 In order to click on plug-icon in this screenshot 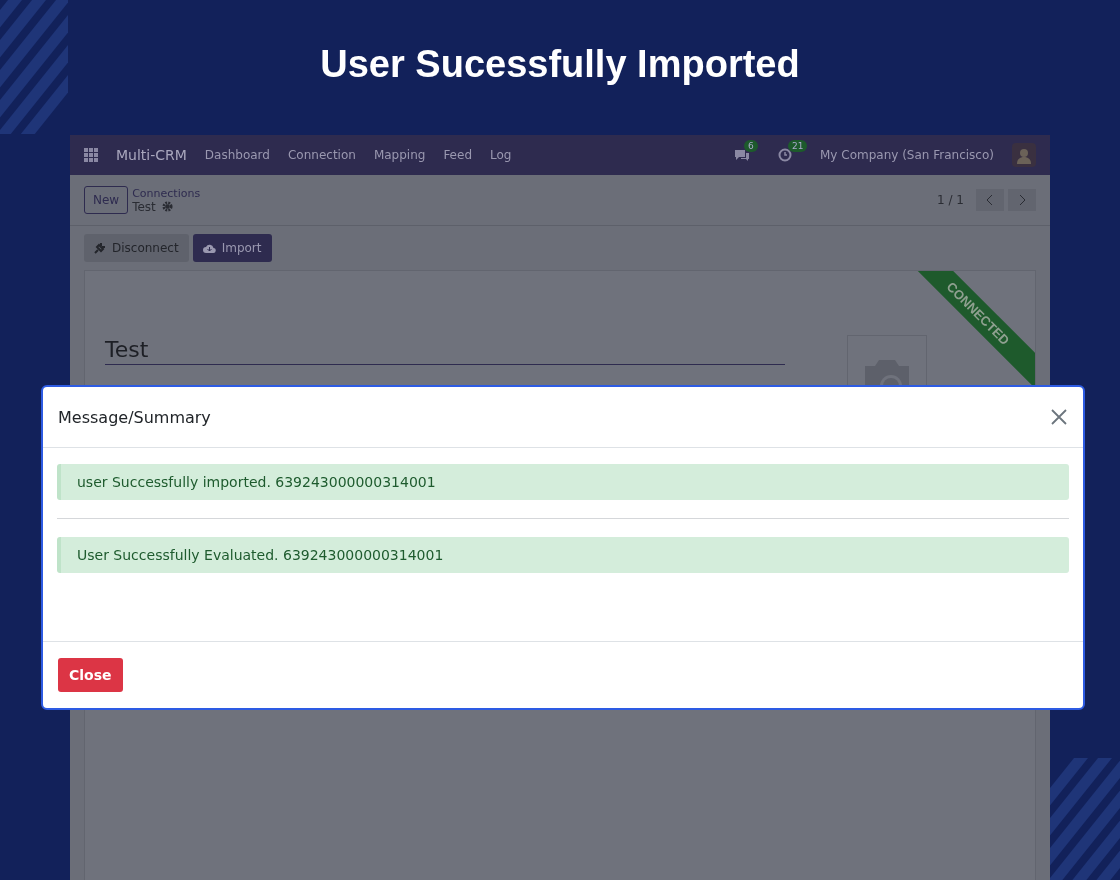, I will do `click(100, 248)`.